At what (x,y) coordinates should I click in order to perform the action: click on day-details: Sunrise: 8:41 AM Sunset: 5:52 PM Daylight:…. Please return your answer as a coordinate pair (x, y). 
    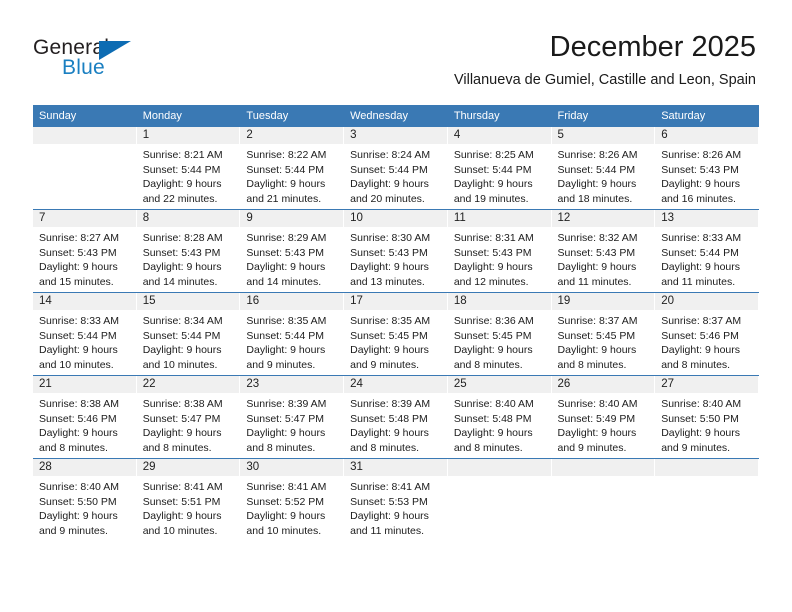
    Looking at the image, I should click on (292, 507).